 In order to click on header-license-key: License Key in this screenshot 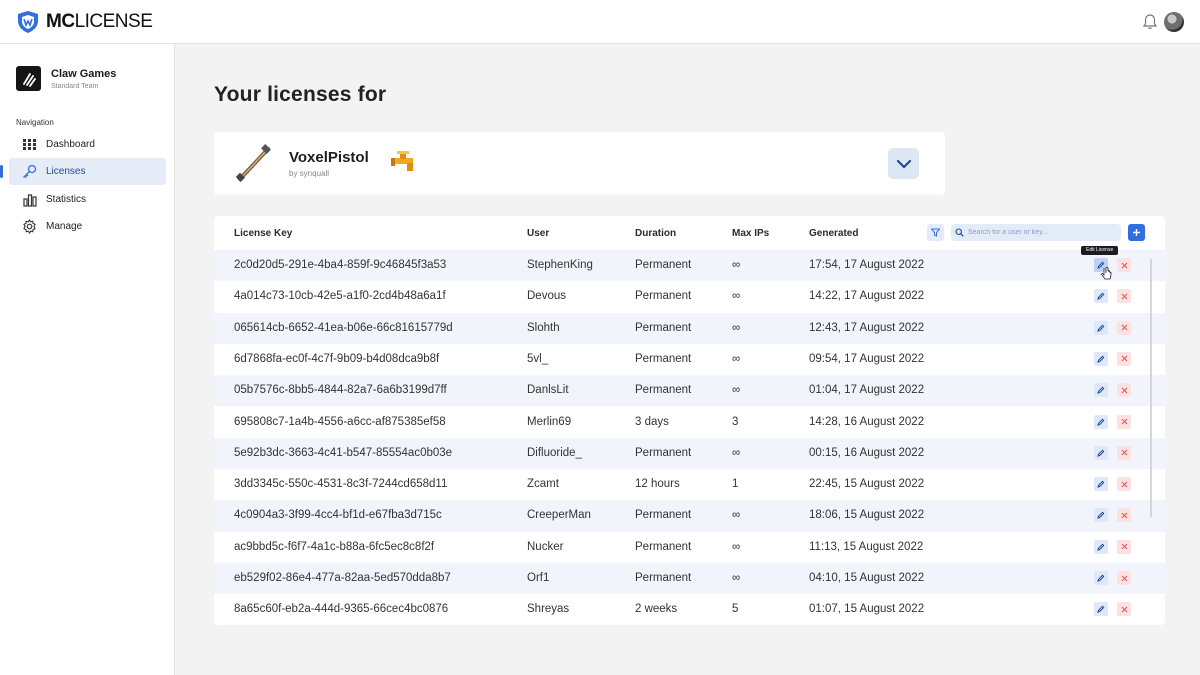, I will do `click(263, 233)`.